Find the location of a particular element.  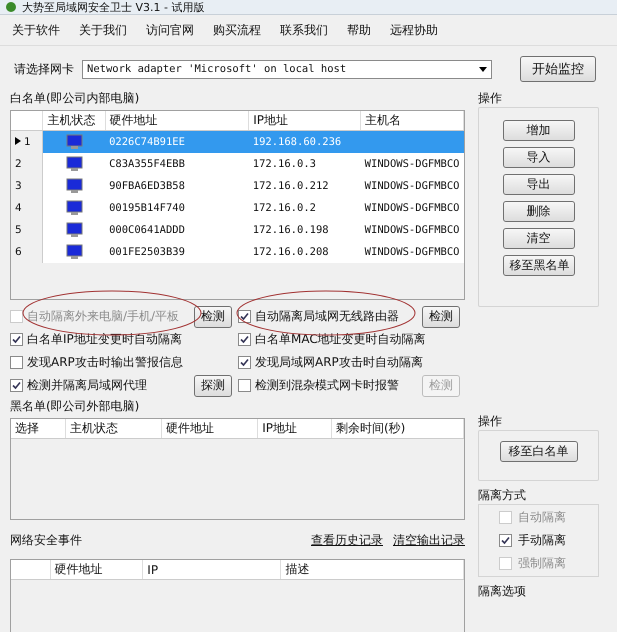

dropdown-arrow-icon is located at coordinates (483, 69).